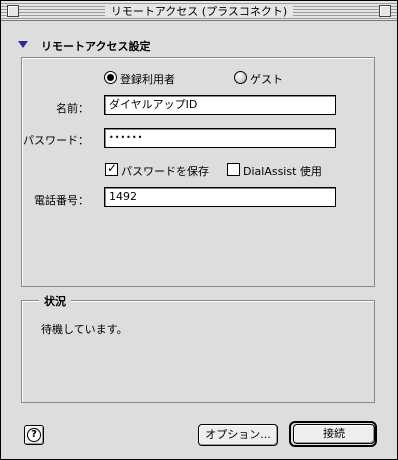  I want to click on checkmark-icon: ✓, so click(112, 168).